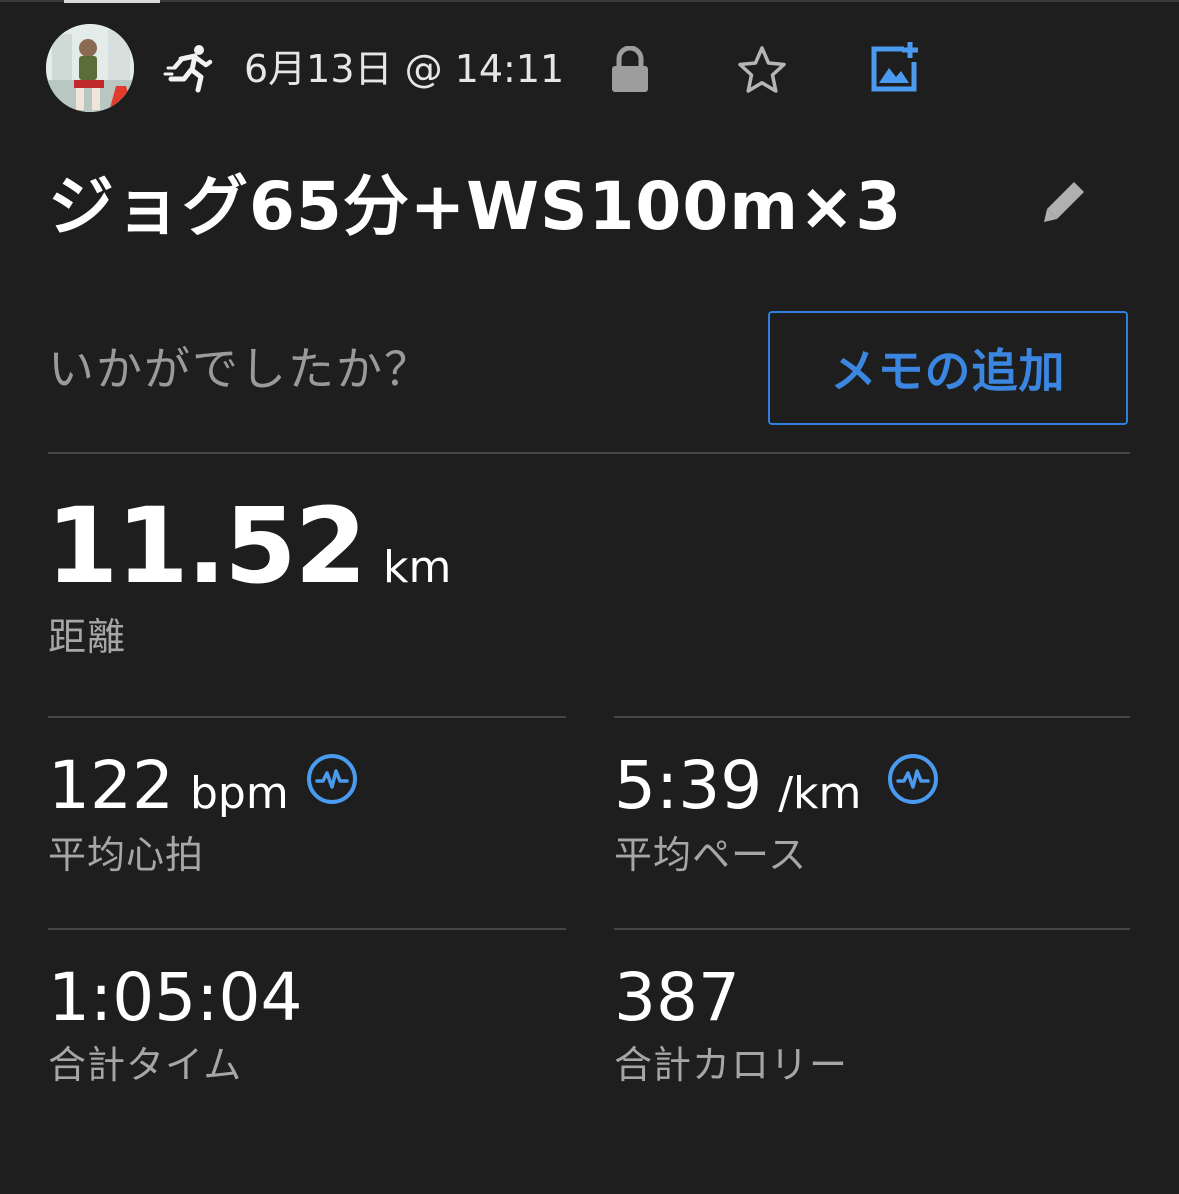 Image resolution: width=1179 pixels, height=1194 pixels. I want to click on lock-icon, so click(630, 70).